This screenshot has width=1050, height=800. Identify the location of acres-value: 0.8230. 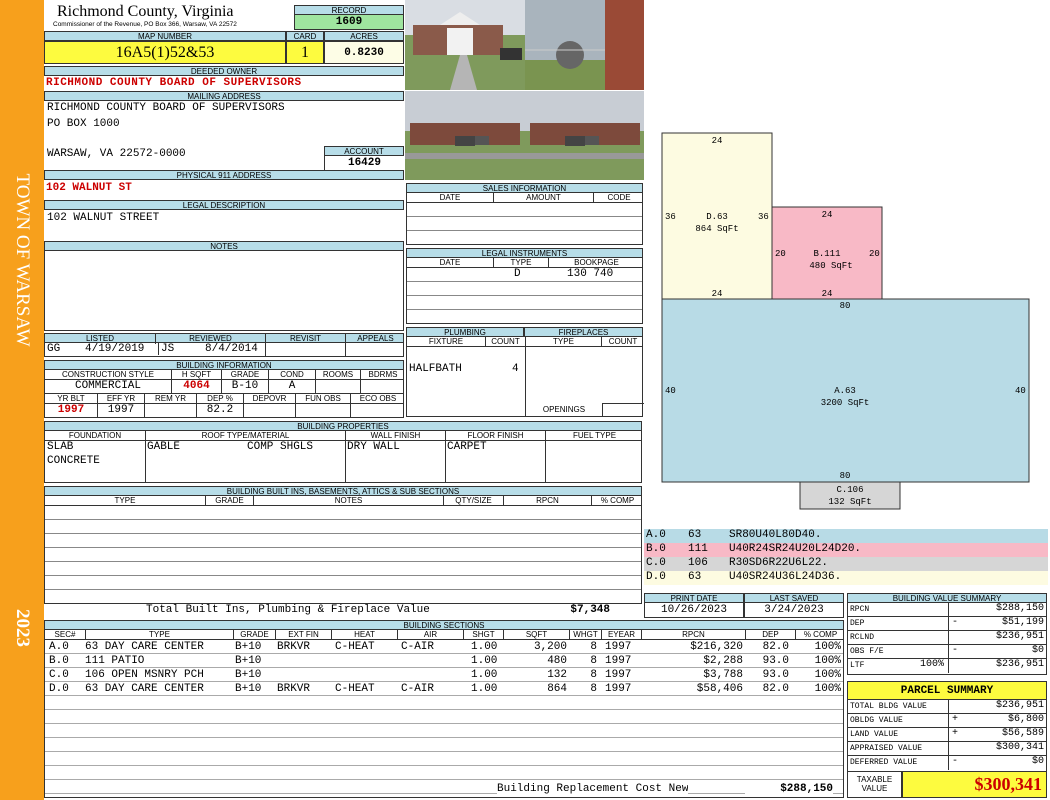
(364, 52).